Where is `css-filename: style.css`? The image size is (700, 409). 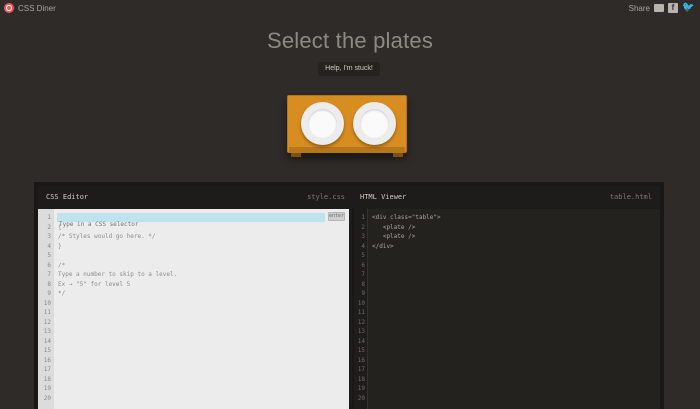
css-filename: style.css is located at coordinates (326, 197).